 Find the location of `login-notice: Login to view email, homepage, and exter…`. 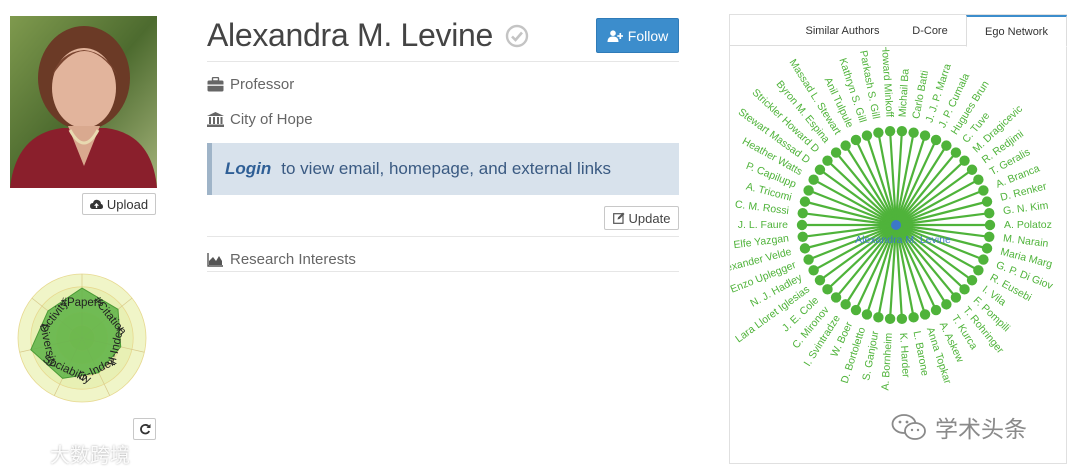

login-notice: Login to view email, homepage, and exter… is located at coordinates (443, 169).